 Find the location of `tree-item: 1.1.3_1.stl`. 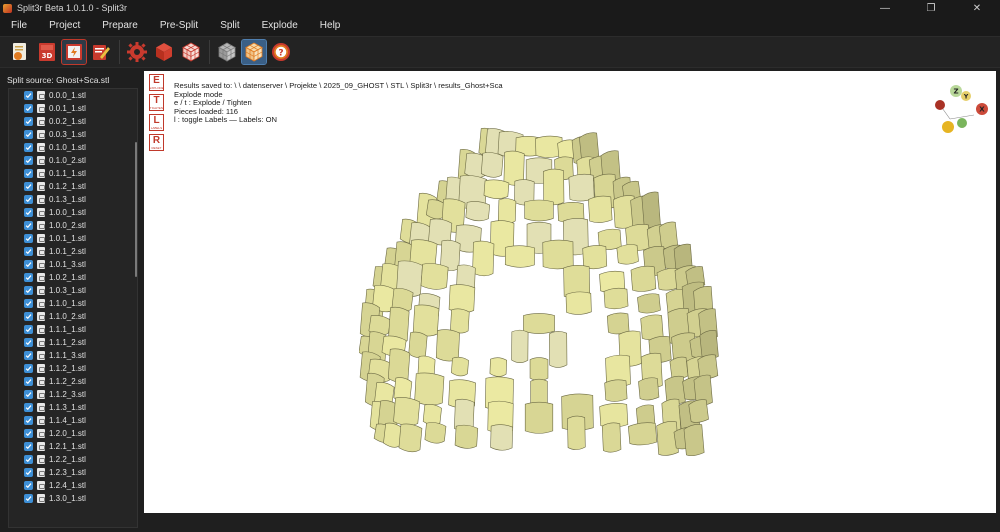

tree-item: 1.1.3_1.stl is located at coordinates (73, 407).